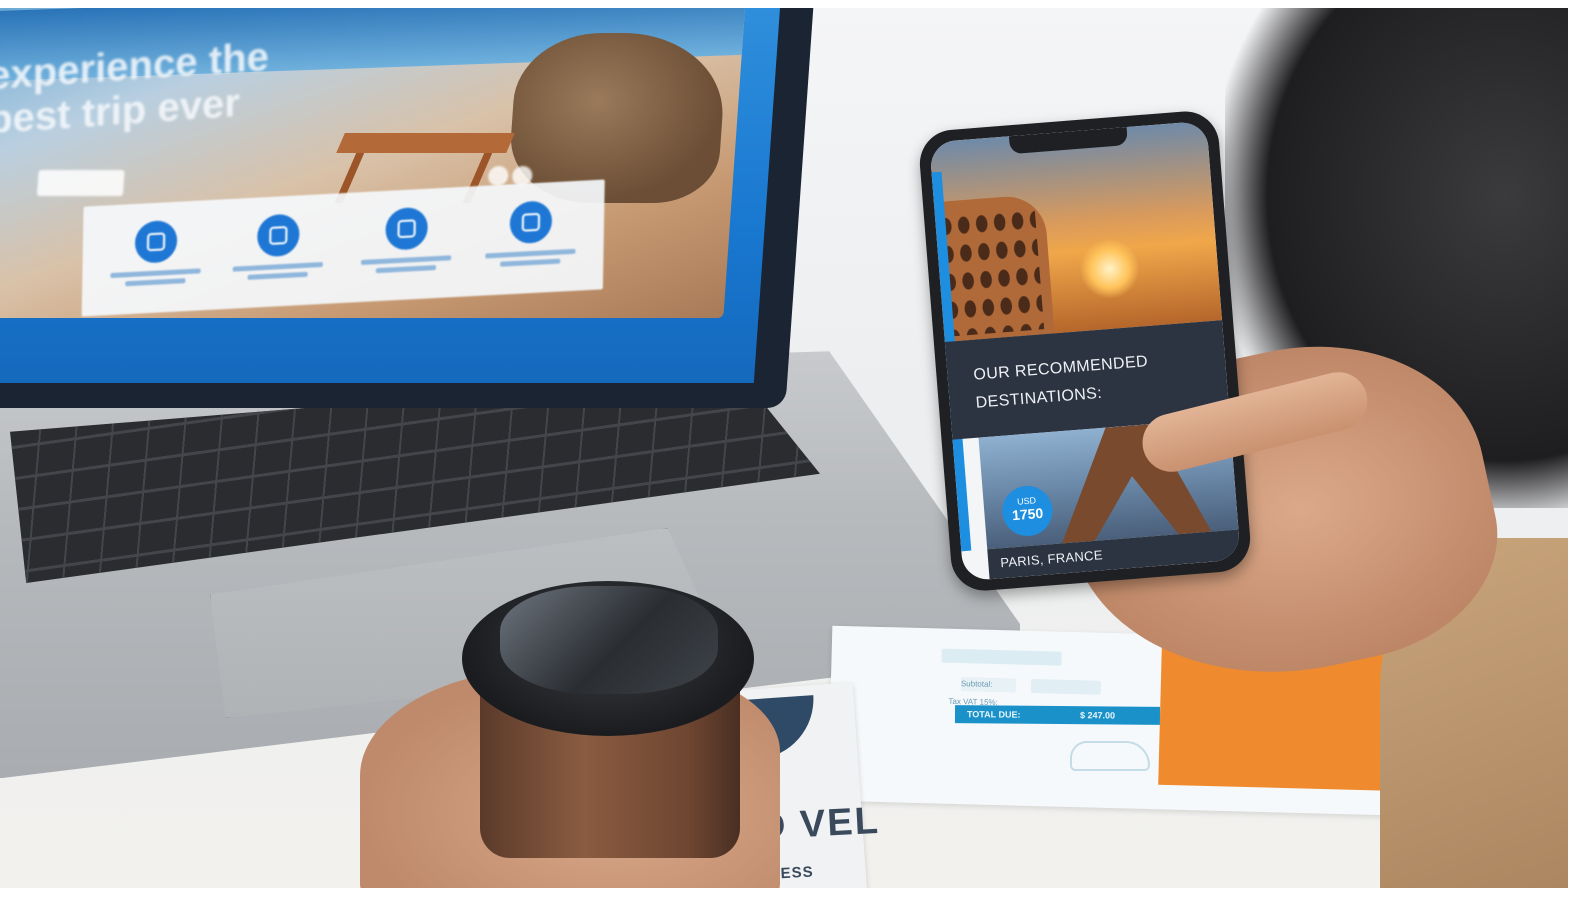 This screenshot has width=1588, height=899. I want to click on total-due-bar: TOTAL DUE: $ 247.00, so click(1057, 715).